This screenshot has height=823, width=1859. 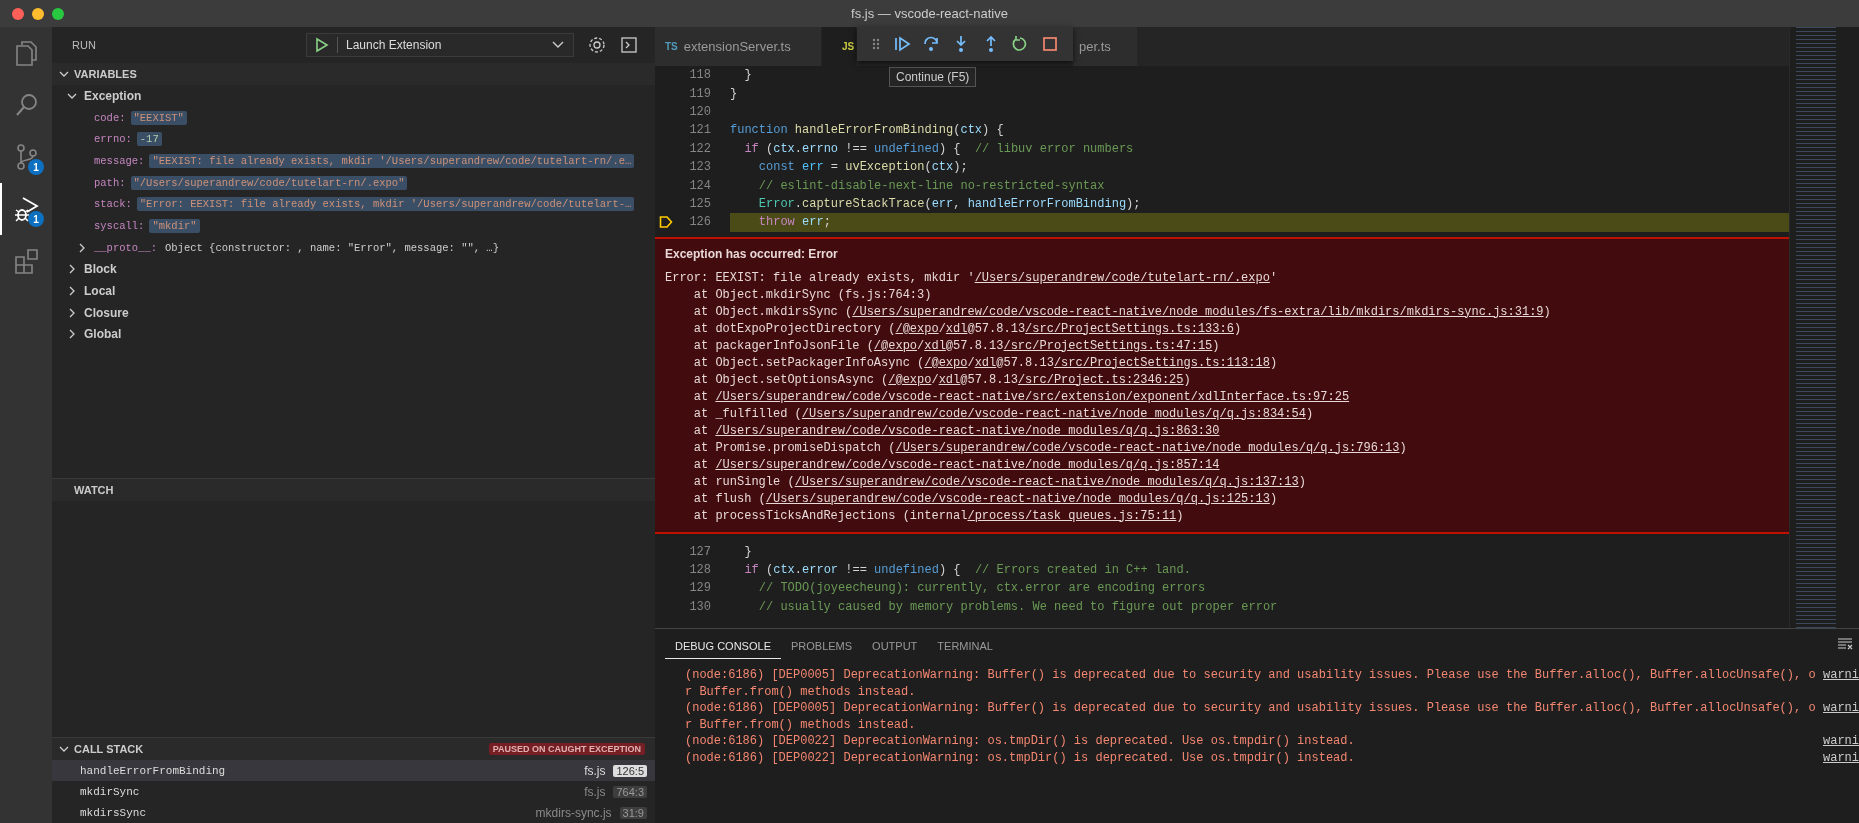 I want to click on file-link: /Users/superandrew/code/vscode-react-native/node_modules/q/q.js:834:54, so click(x=1053, y=413).